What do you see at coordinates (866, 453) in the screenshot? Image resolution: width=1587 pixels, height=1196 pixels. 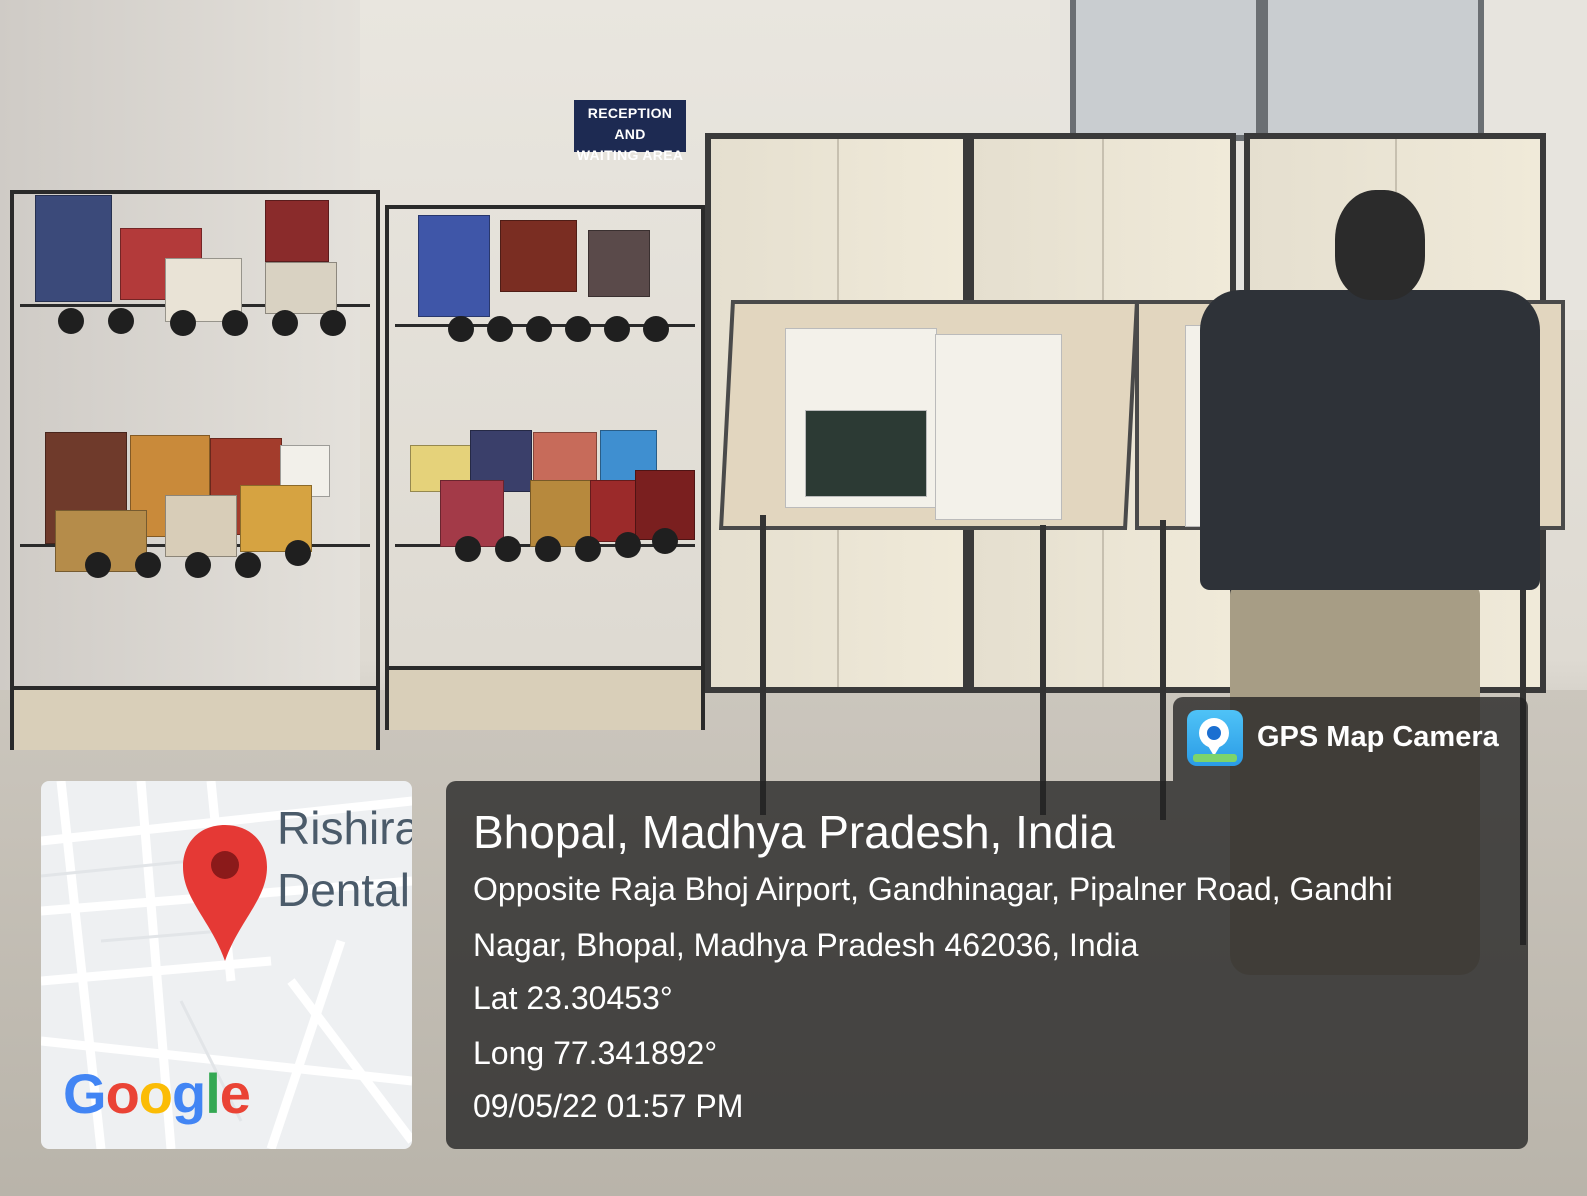 I see `newspaper-ad` at bounding box center [866, 453].